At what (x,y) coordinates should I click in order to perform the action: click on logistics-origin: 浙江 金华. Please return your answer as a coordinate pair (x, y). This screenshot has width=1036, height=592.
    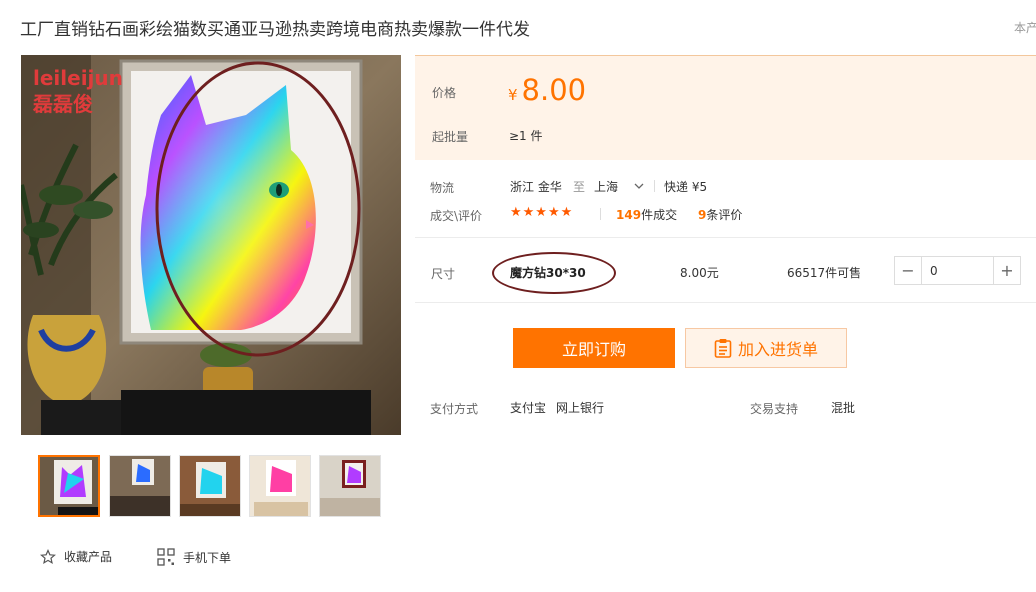
    Looking at the image, I should click on (536, 187).